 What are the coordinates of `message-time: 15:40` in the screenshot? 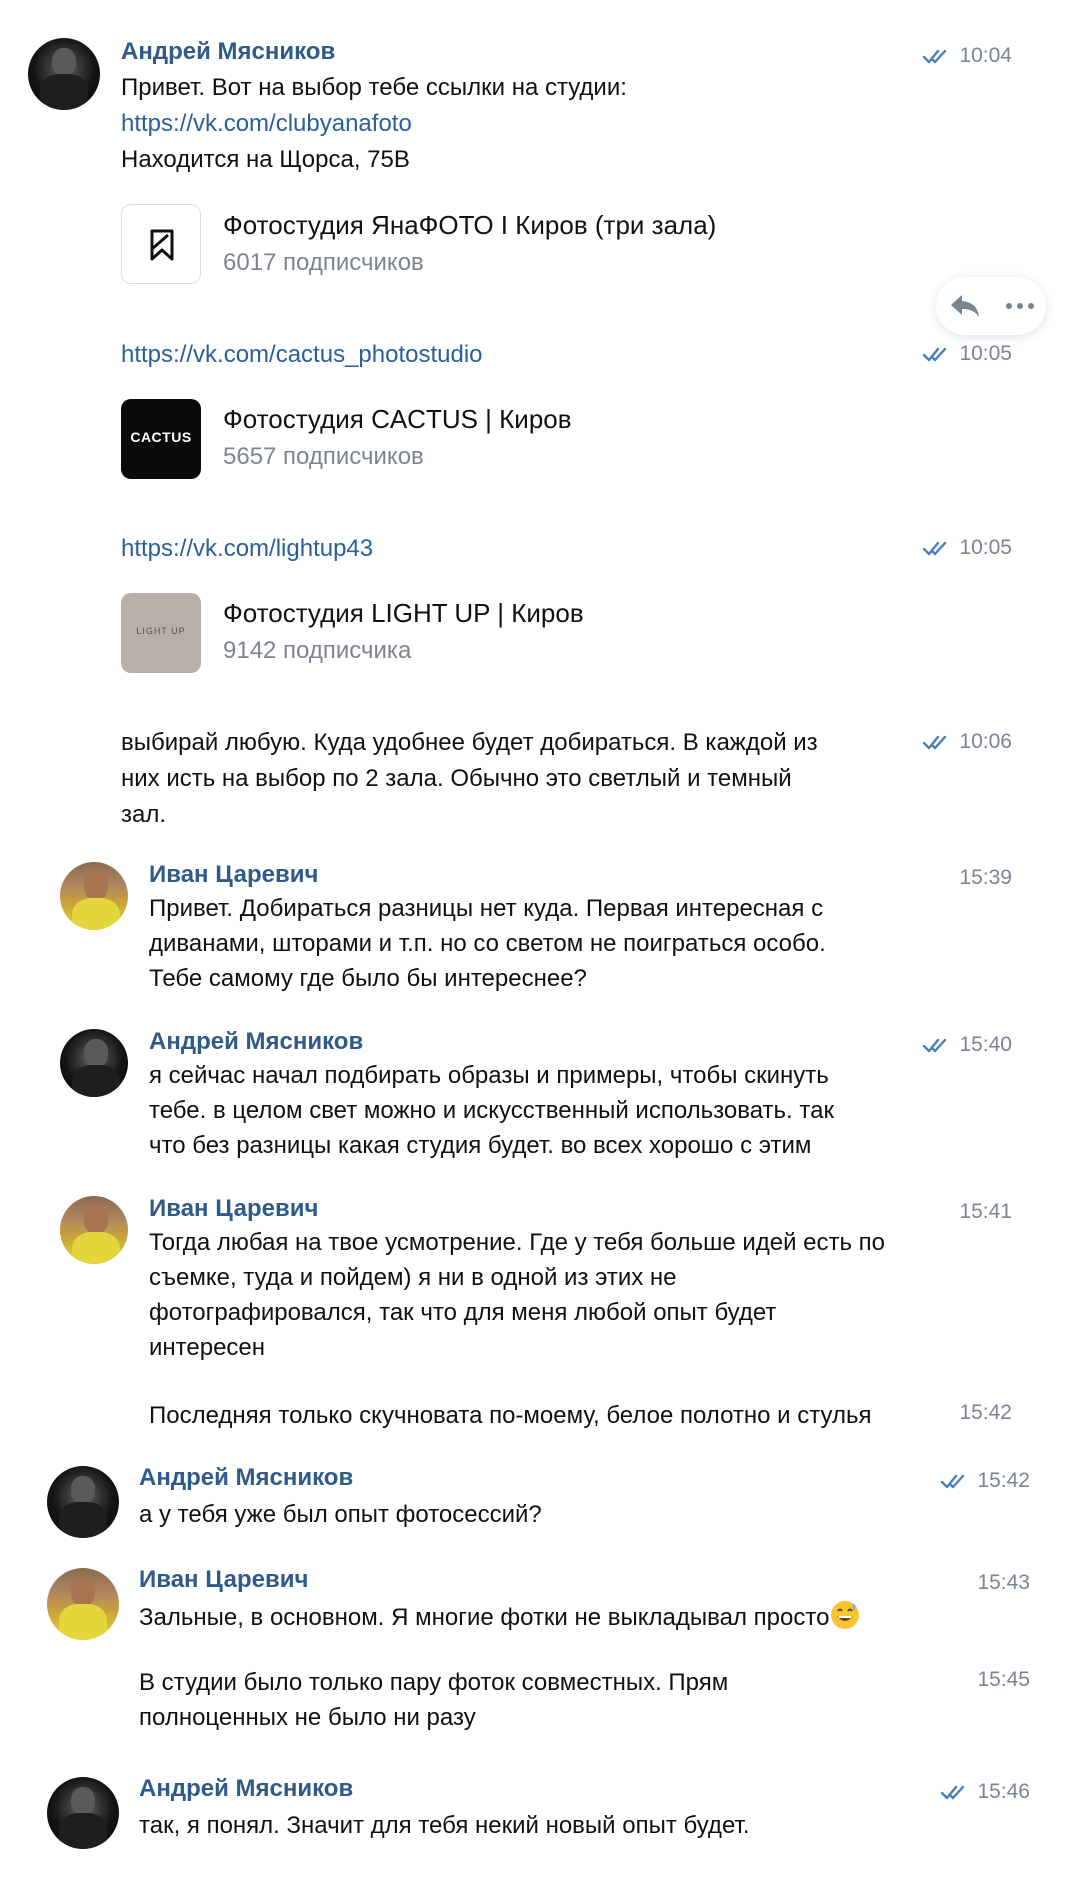 It's located at (967, 1045).